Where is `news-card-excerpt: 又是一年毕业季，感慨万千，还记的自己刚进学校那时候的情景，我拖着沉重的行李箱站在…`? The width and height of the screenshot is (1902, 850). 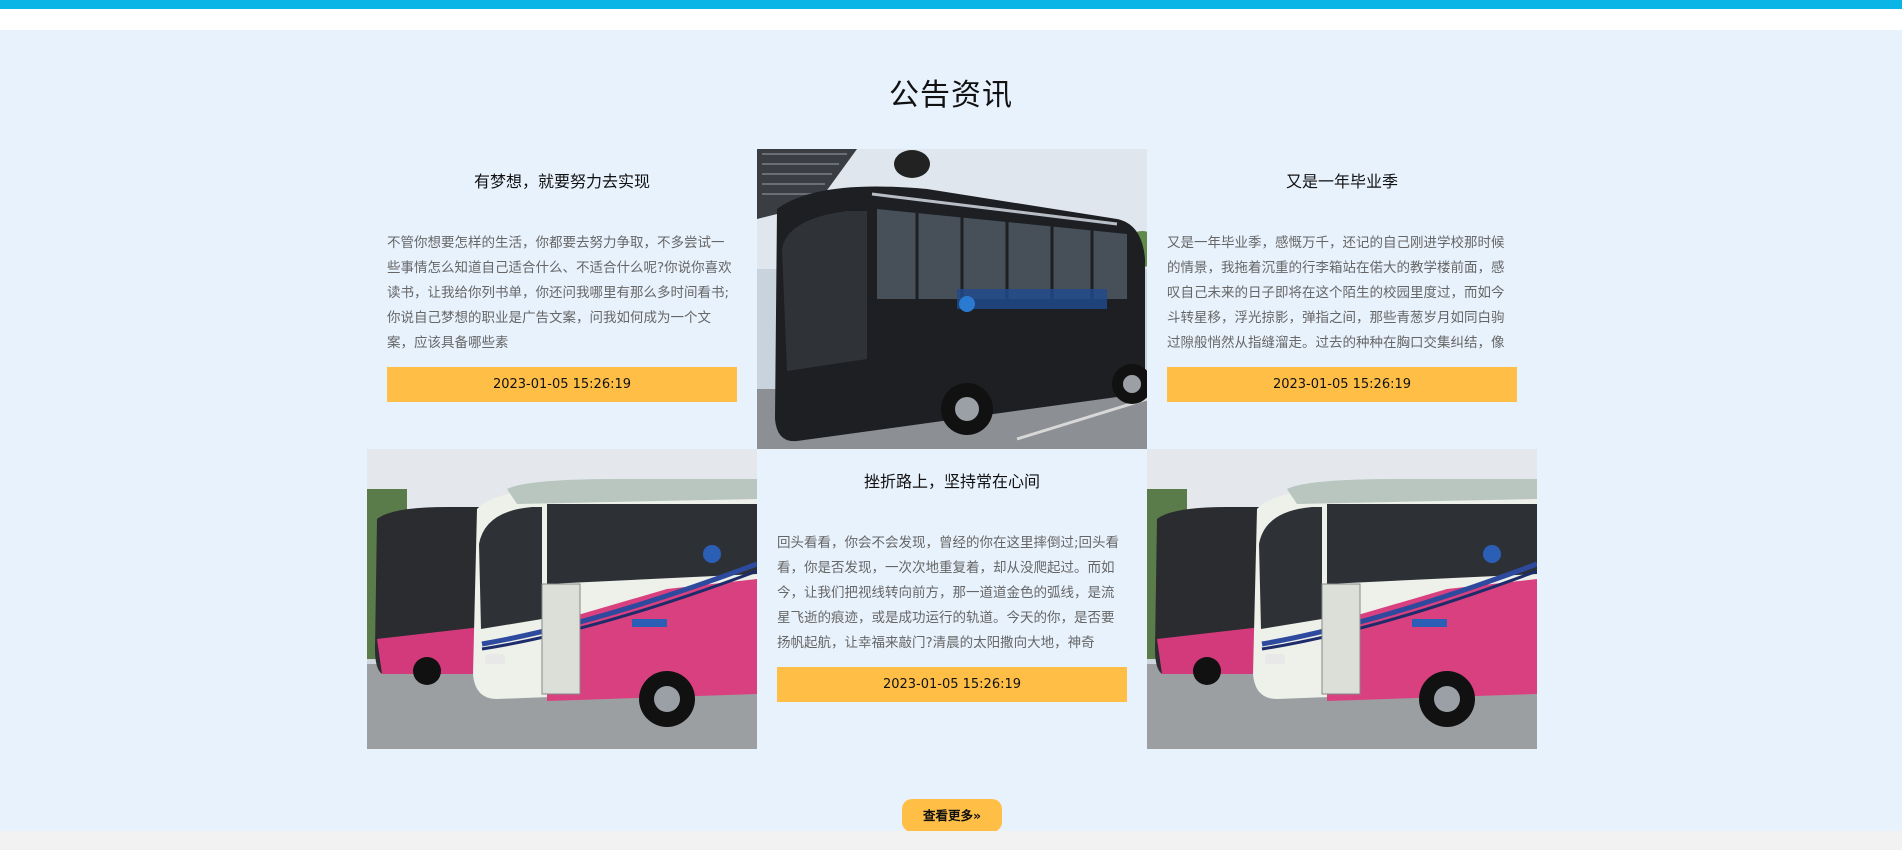 news-card-excerpt: 又是一年毕业季，感慨万千，还记的自己刚进学校那时候的情景，我拖着沉重的行李箱站在… is located at coordinates (1336, 293).